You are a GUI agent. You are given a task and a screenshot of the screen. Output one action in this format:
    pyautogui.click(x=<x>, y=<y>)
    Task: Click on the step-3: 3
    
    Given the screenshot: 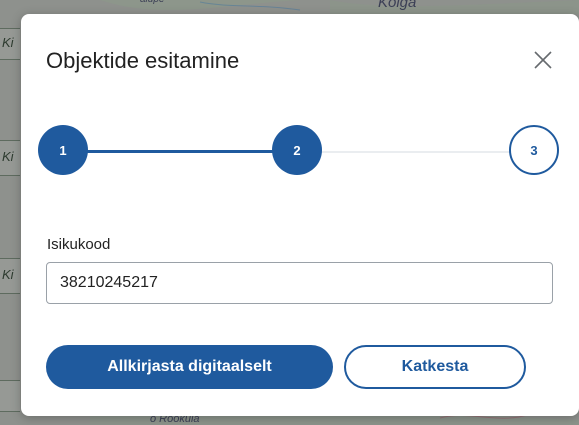 What is the action you would take?
    pyautogui.click(x=534, y=150)
    